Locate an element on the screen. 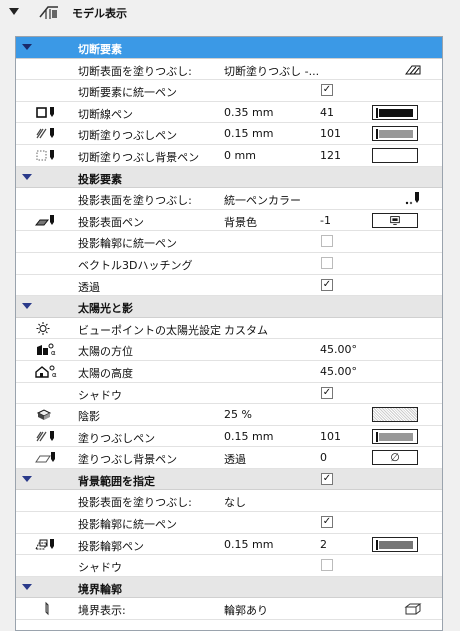 The image size is (460, 631). property-label: 切断表面を塗りつぶし: is located at coordinates (135, 71).